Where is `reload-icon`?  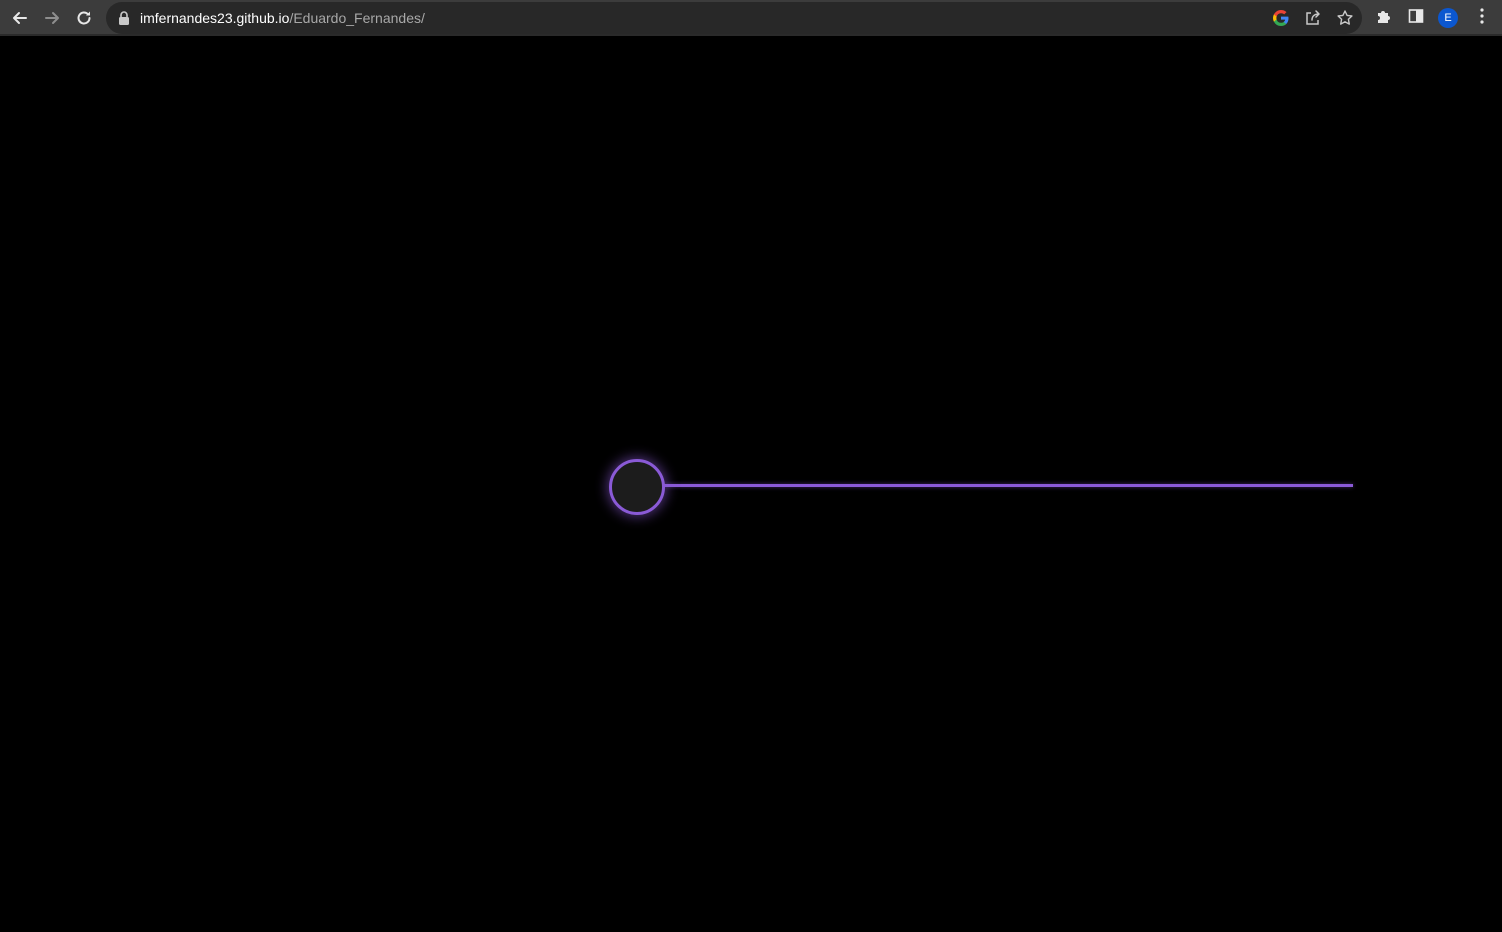
reload-icon is located at coordinates (84, 18).